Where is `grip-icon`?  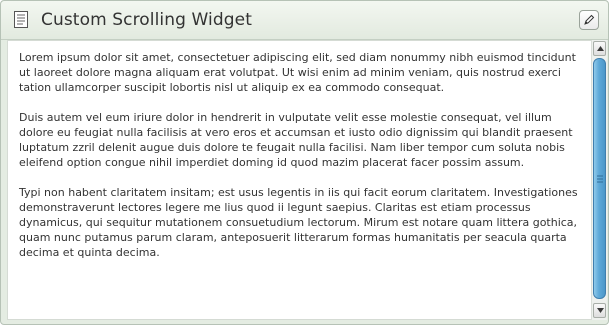
grip-icon is located at coordinates (600, 179).